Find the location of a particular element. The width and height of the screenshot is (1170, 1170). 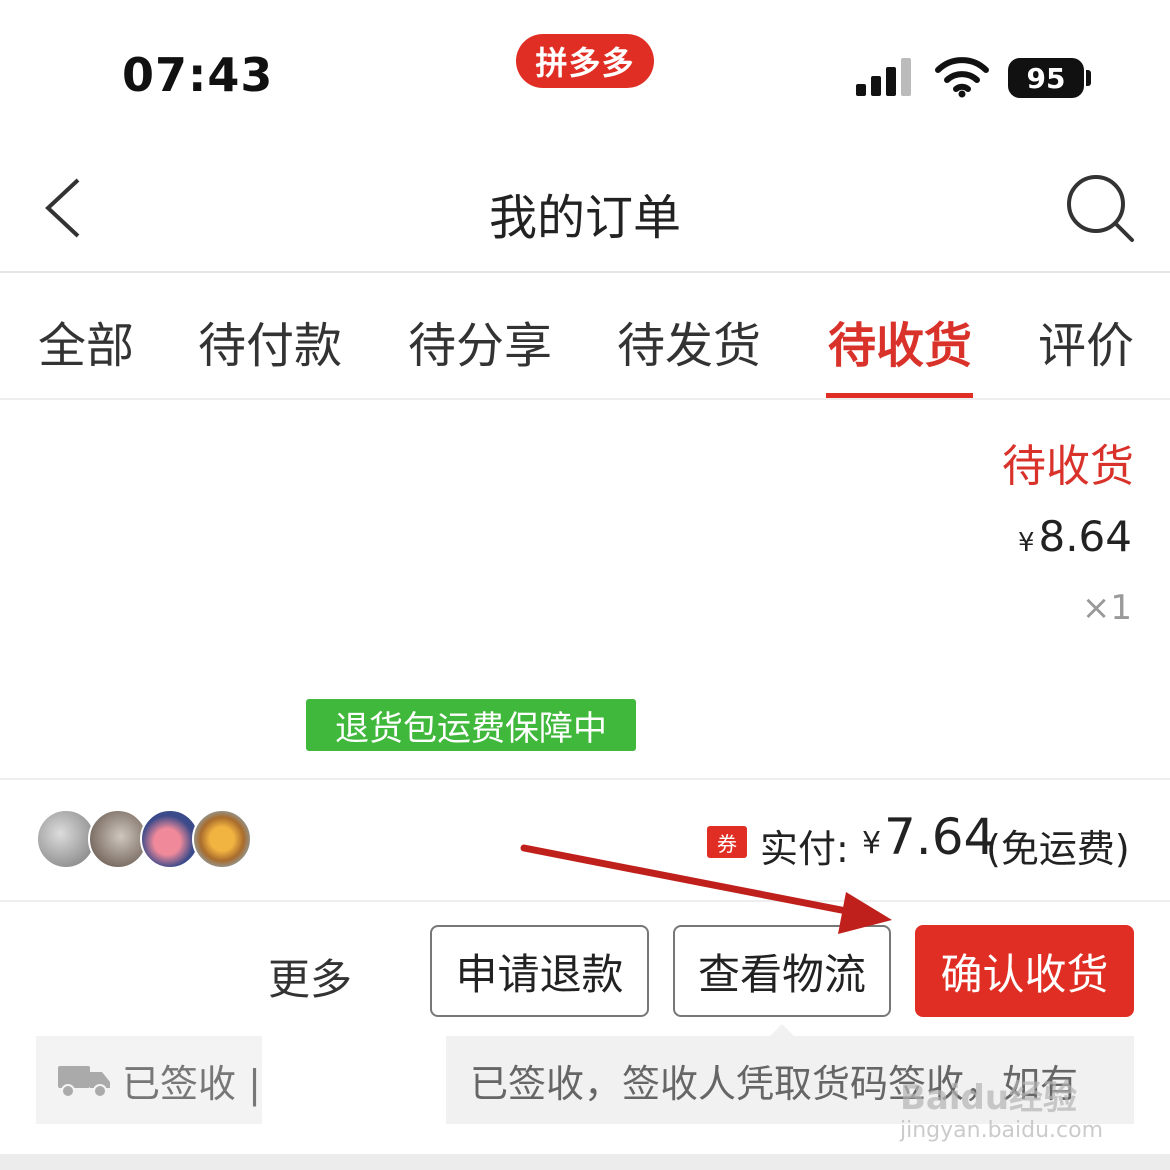

tab-review: 评价 is located at coordinates (1086, 341).